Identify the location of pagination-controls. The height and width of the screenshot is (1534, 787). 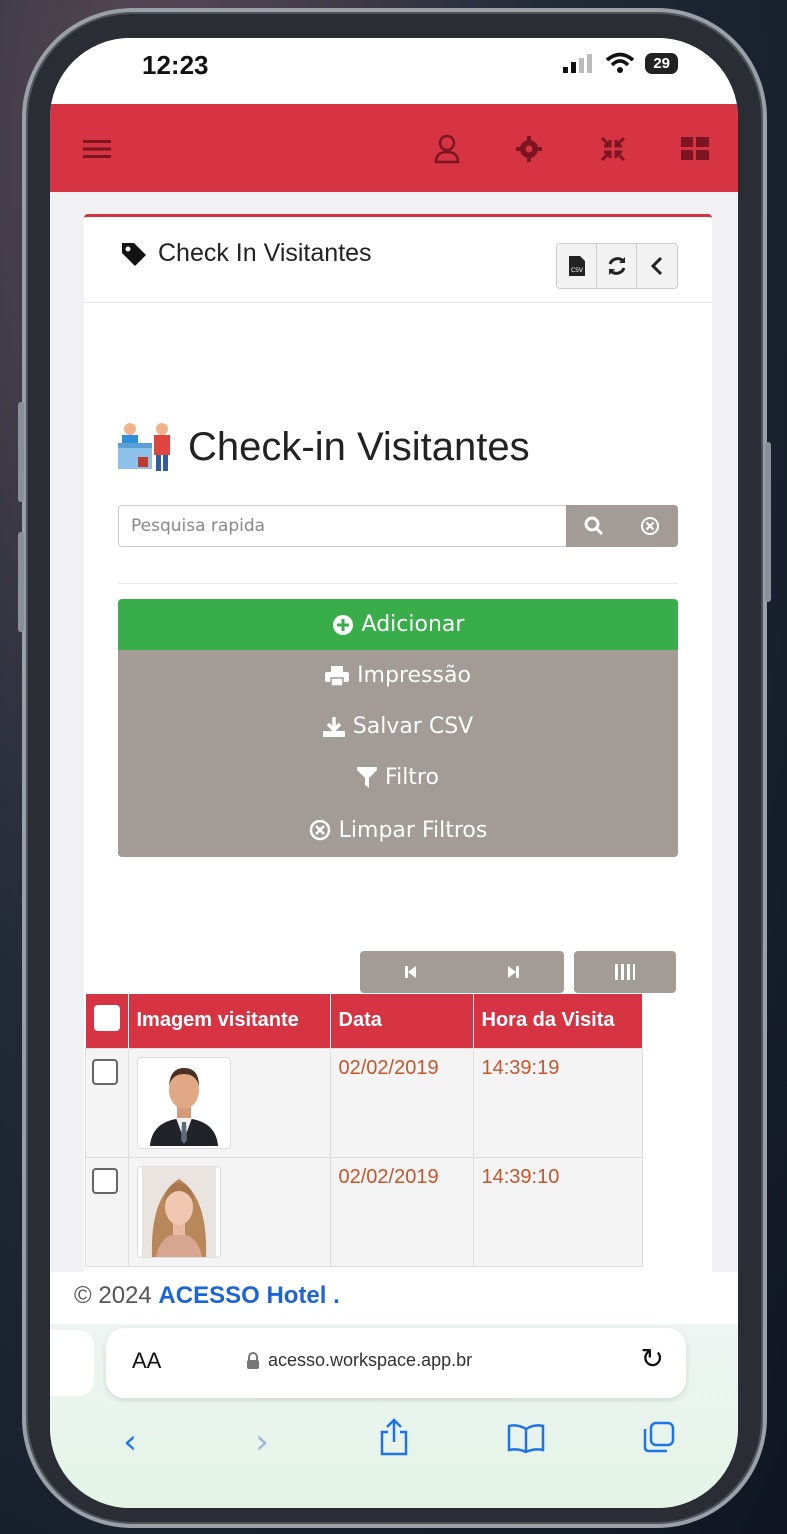
(518, 972).